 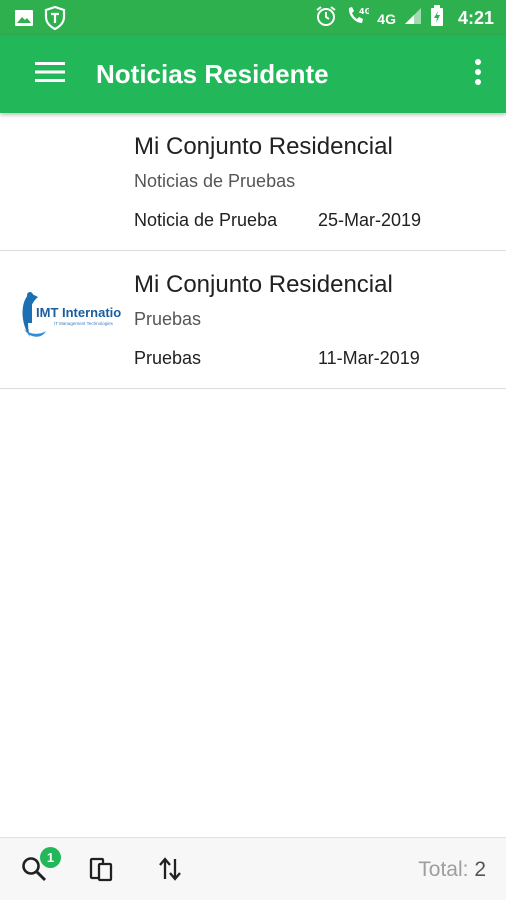 I want to click on battery-icon, so click(x=437, y=18).